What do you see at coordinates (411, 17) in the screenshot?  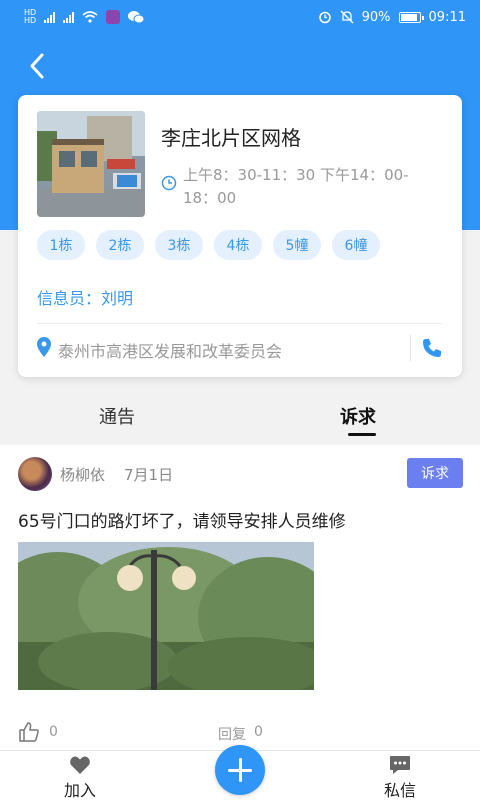 I see `battery-icon` at bounding box center [411, 17].